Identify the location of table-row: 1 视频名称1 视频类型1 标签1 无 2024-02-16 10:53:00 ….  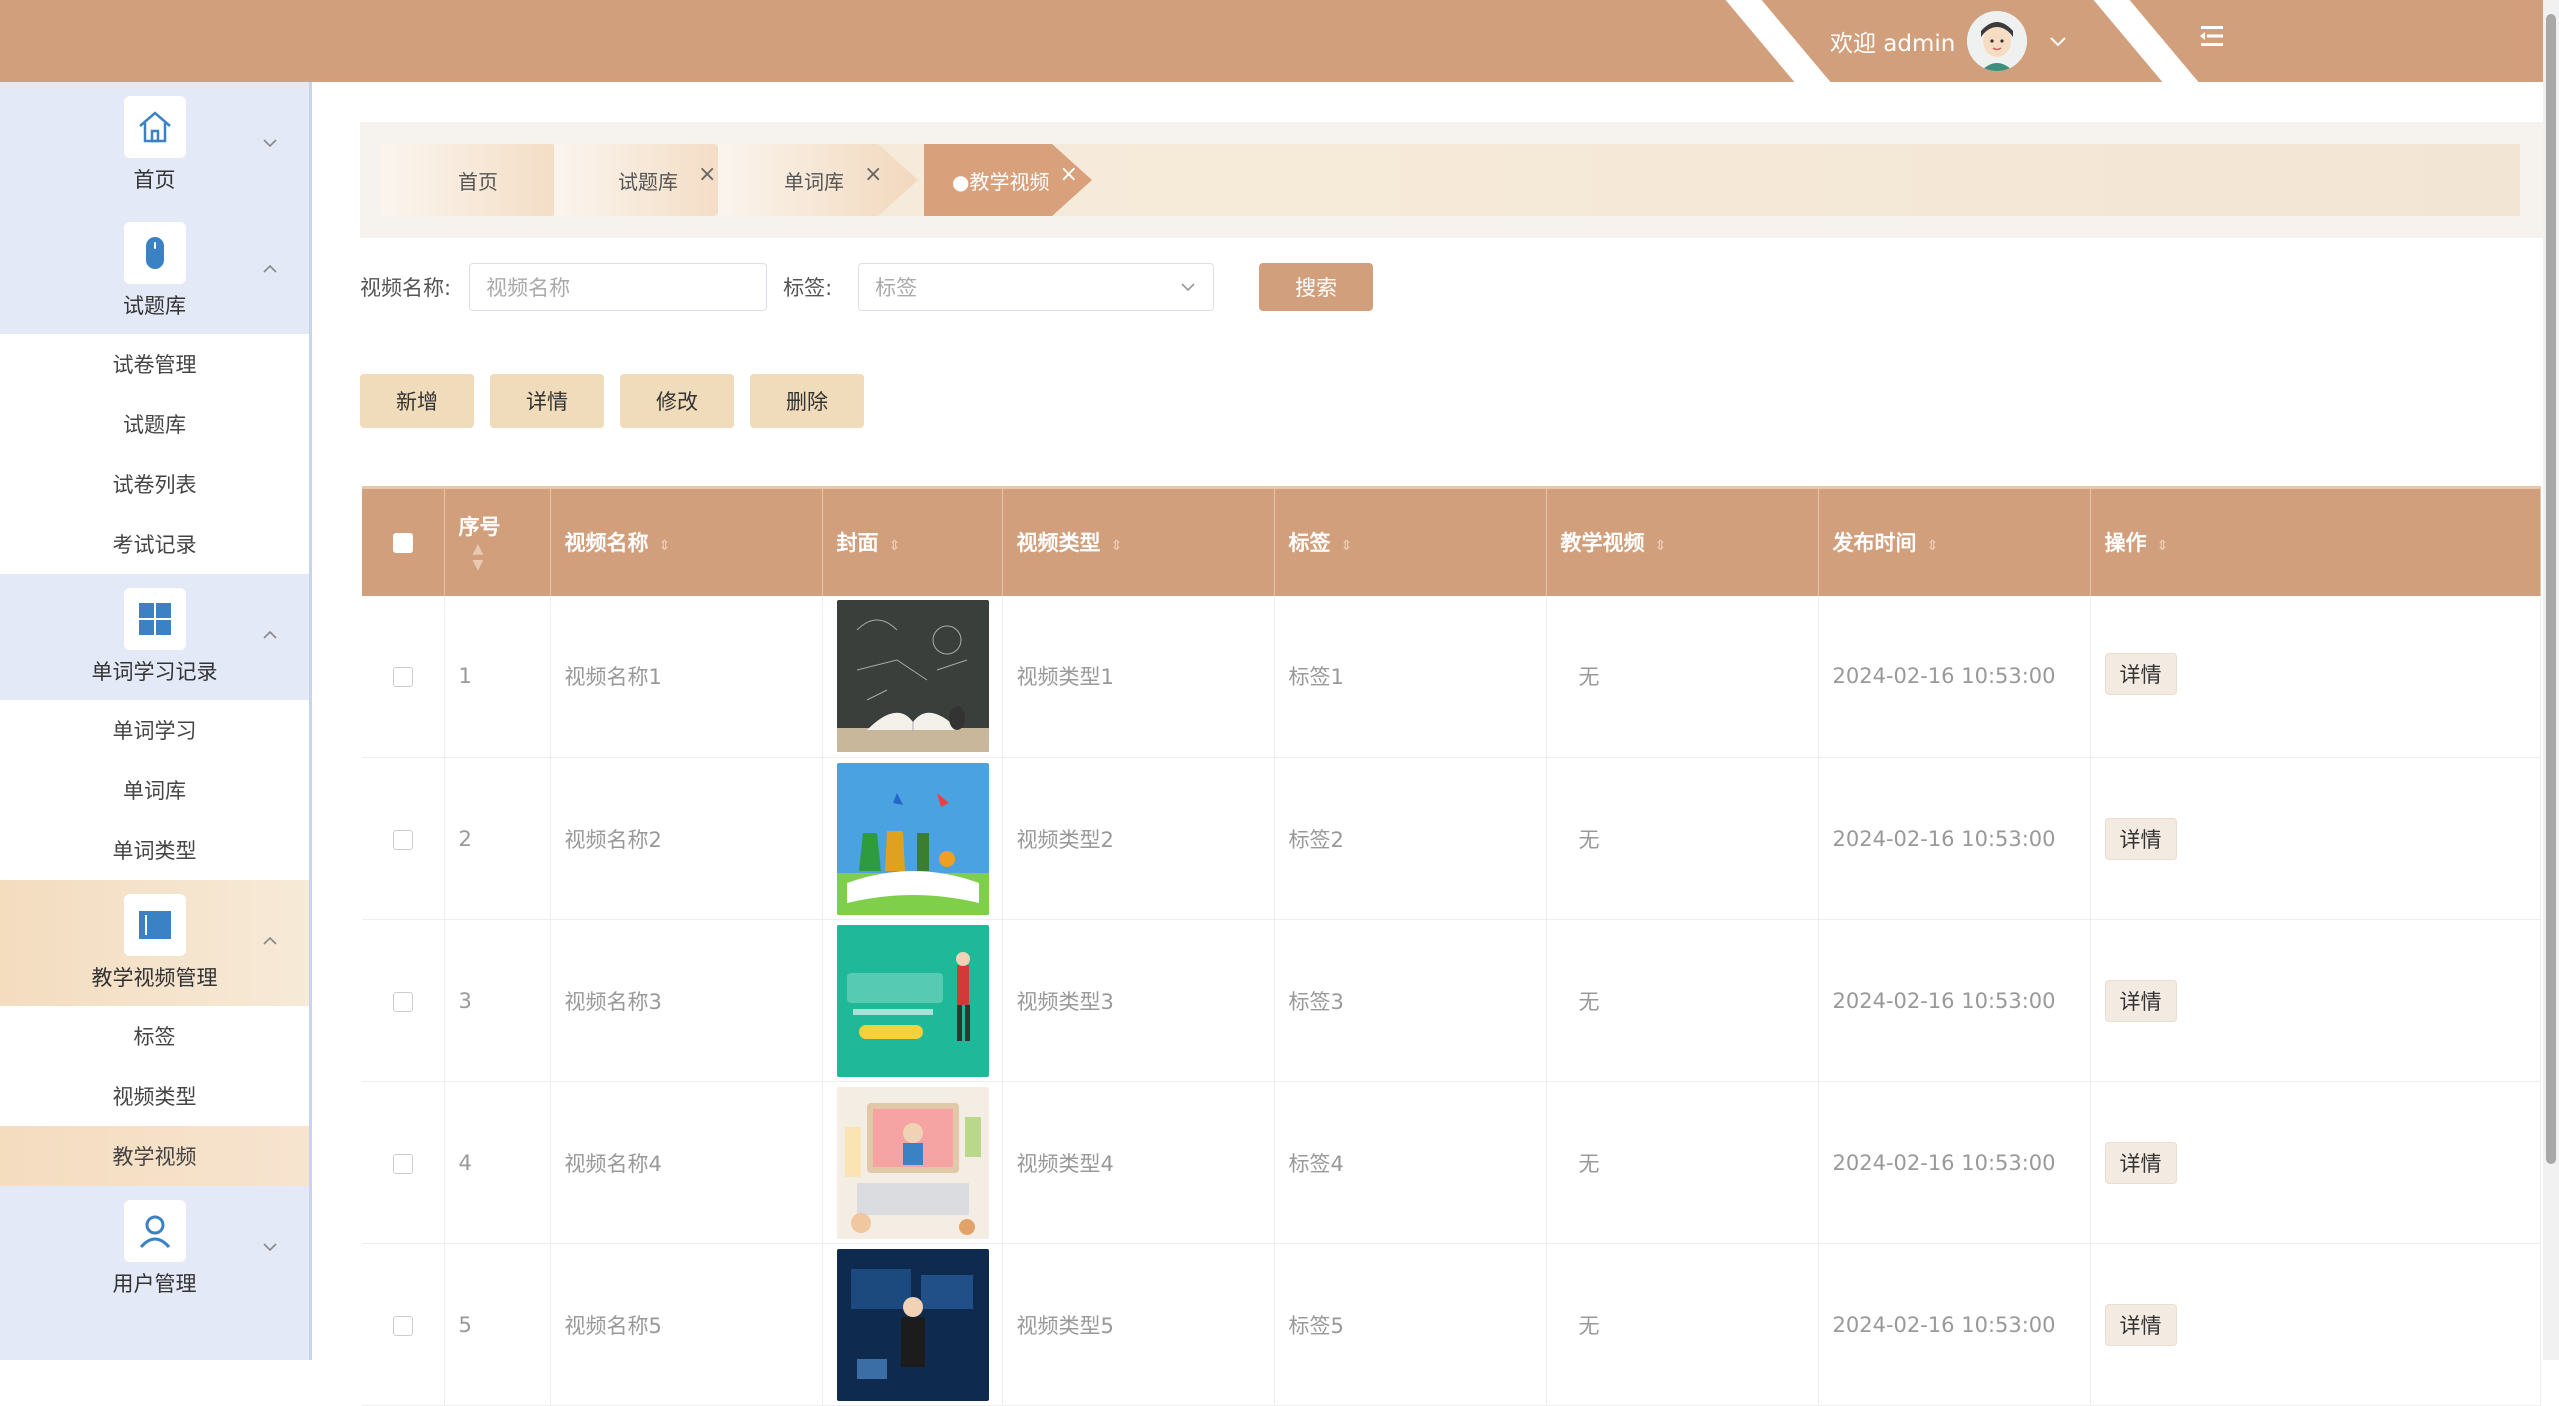
(1451, 676).